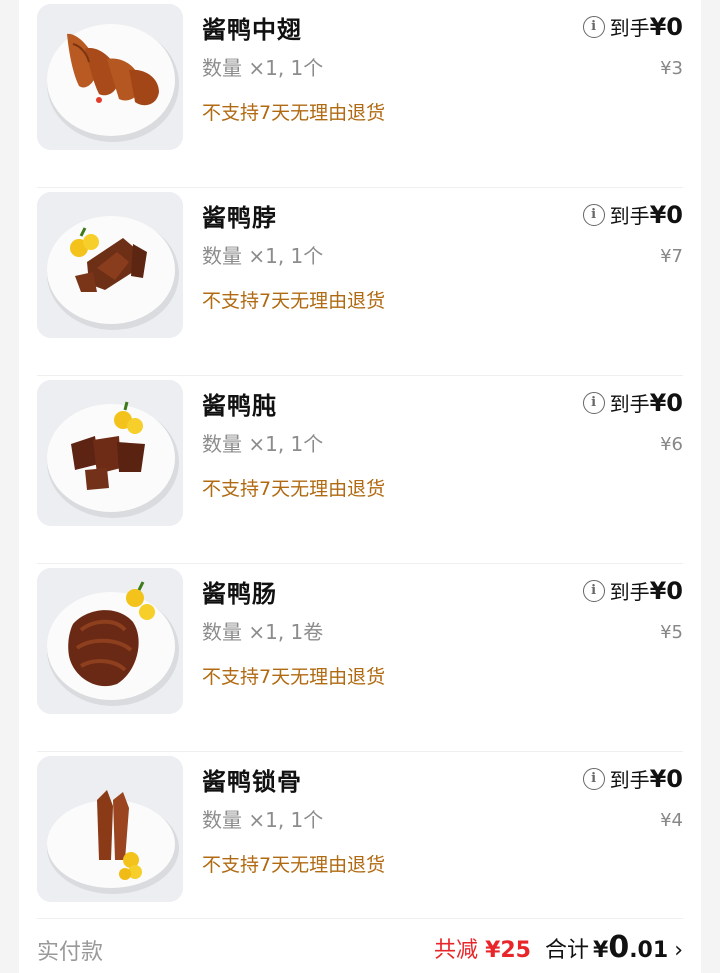  What do you see at coordinates (671, 256) in the screenshot?
I see `original-price: ¥7` at bounding box center [671, 256].